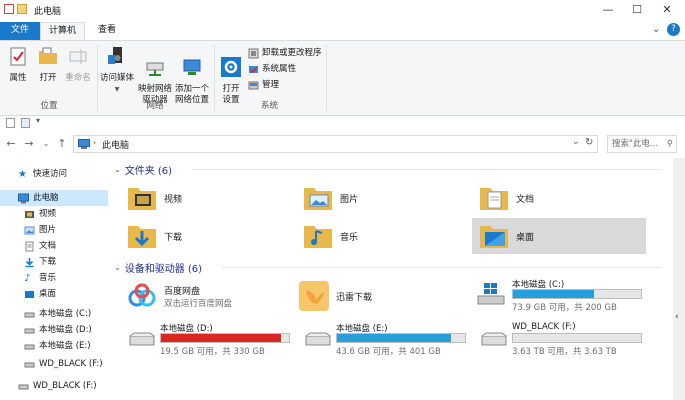  I want to click on nav-item-drive-c: 本地磁盘 (C:), so click(54, 314).